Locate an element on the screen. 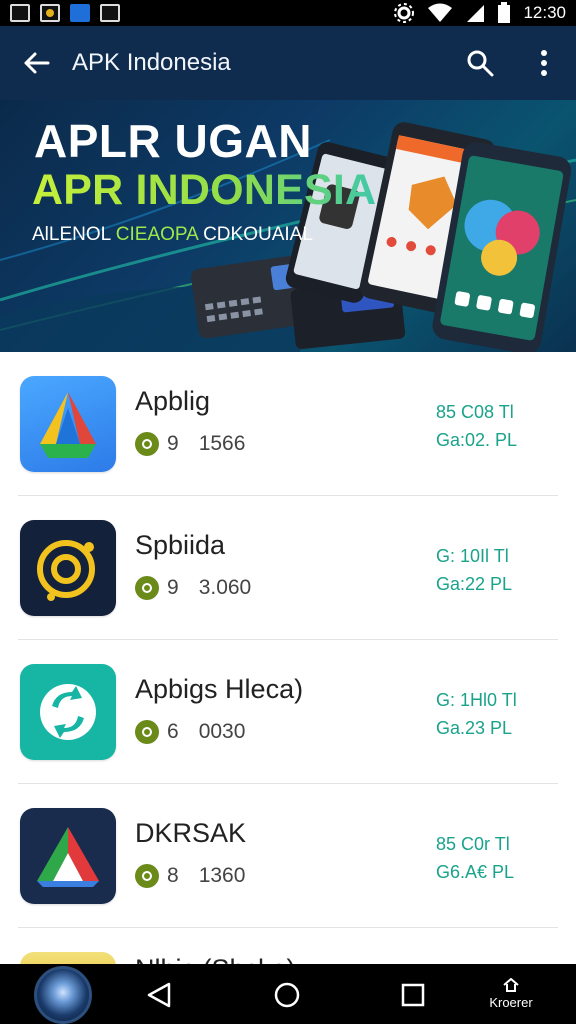  app-name: Apblig is located at coordinates (173, 401).